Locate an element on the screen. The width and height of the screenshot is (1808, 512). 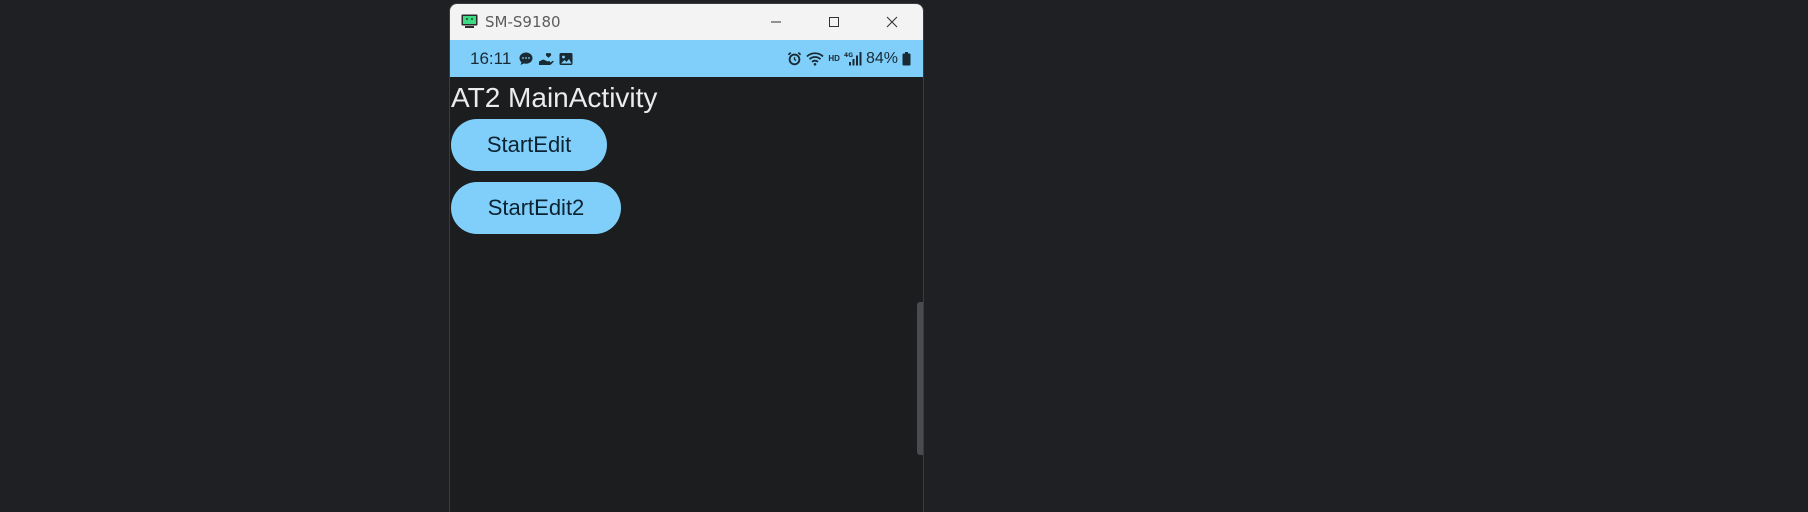
hd-indicator: HD is located at coordinates (834, 58).